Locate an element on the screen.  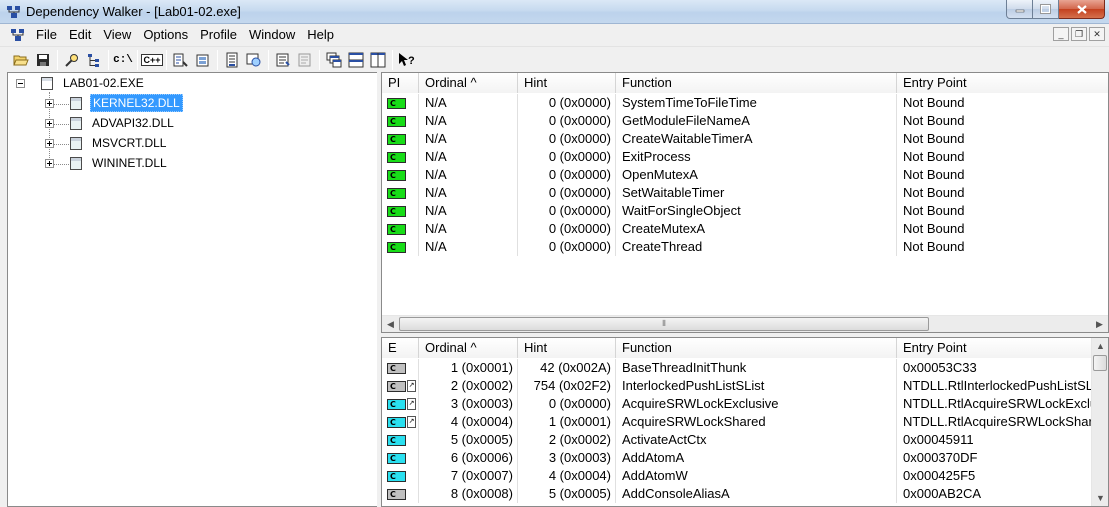
find-button is located at coordinates (72, 60).